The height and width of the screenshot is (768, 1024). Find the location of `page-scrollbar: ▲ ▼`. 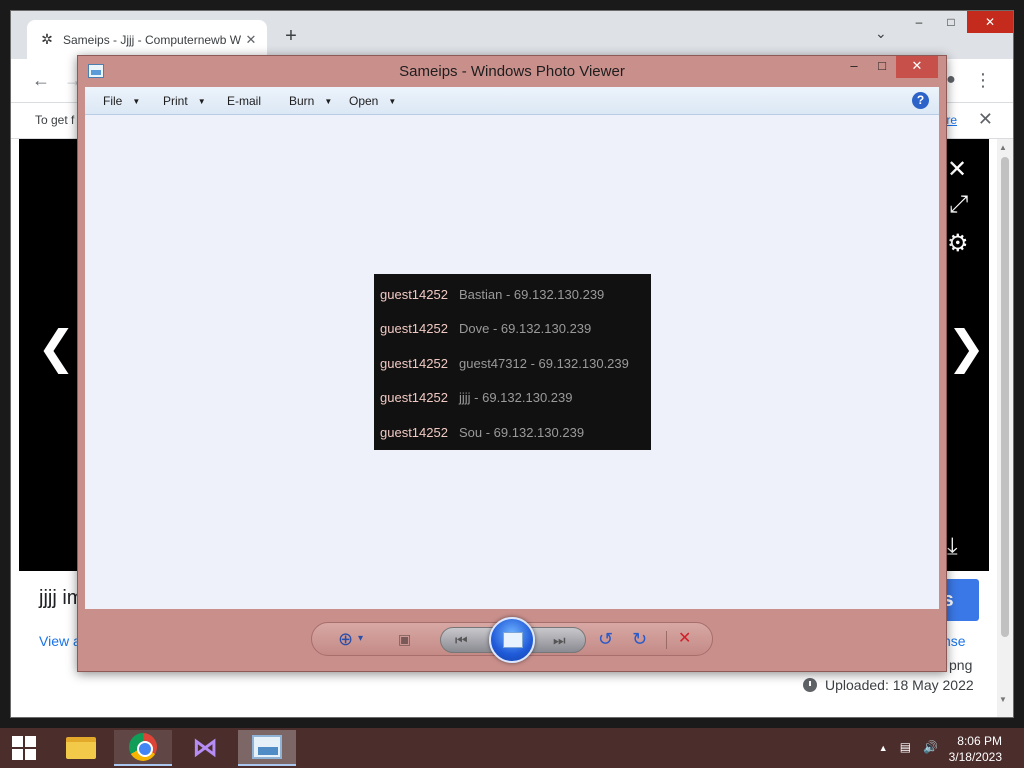

page-scrollbar: ▲ ▼ is located at coordinates (1005, 428).